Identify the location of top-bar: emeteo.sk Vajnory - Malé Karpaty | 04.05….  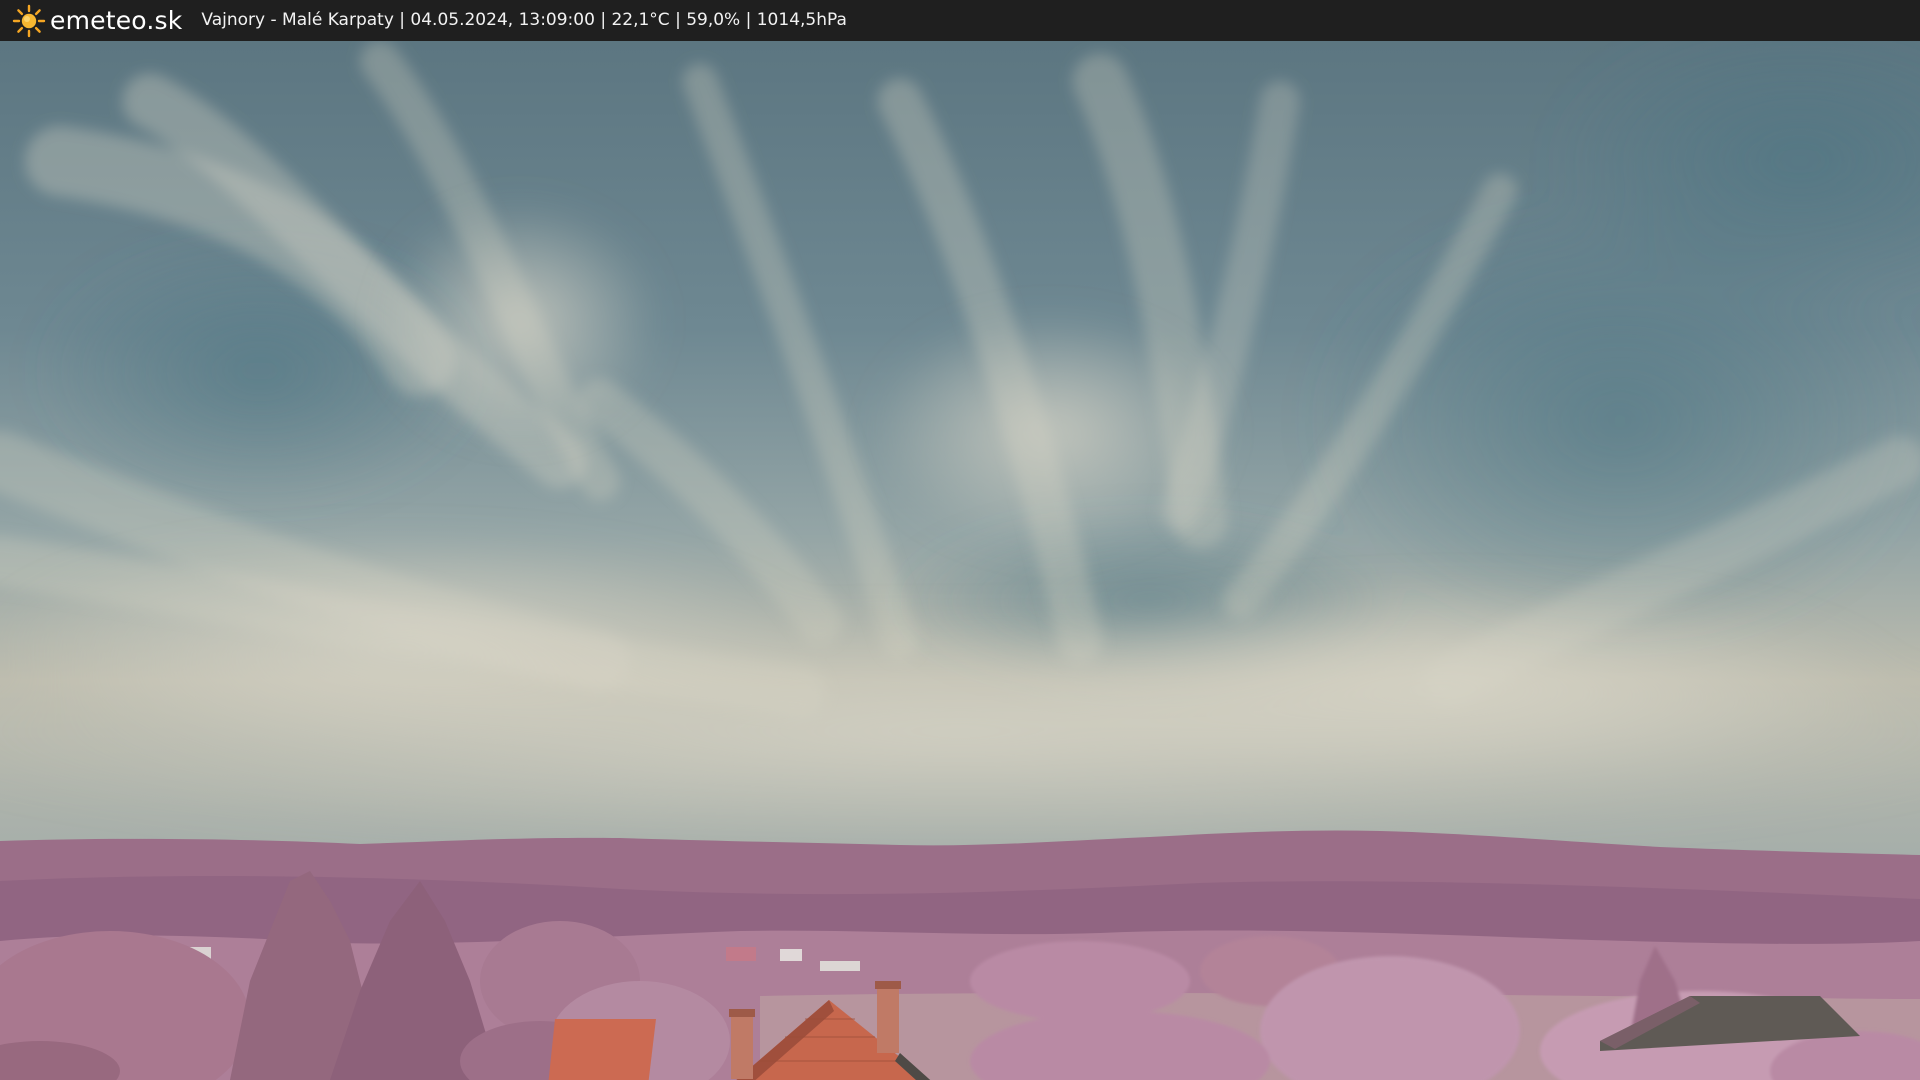
(960, 20).